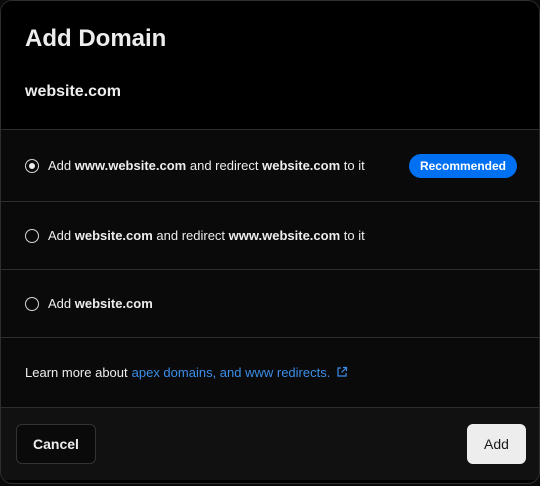  Describe the element at coordinates (270, 304) in the screenshot. I see `option-apex-only: Add website.com` at that location.